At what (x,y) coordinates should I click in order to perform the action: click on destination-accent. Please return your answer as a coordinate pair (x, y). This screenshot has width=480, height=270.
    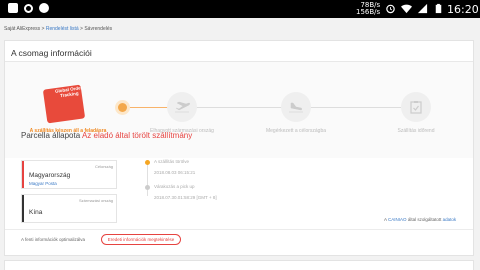
    Looking at the image, I should click on (23, 174).